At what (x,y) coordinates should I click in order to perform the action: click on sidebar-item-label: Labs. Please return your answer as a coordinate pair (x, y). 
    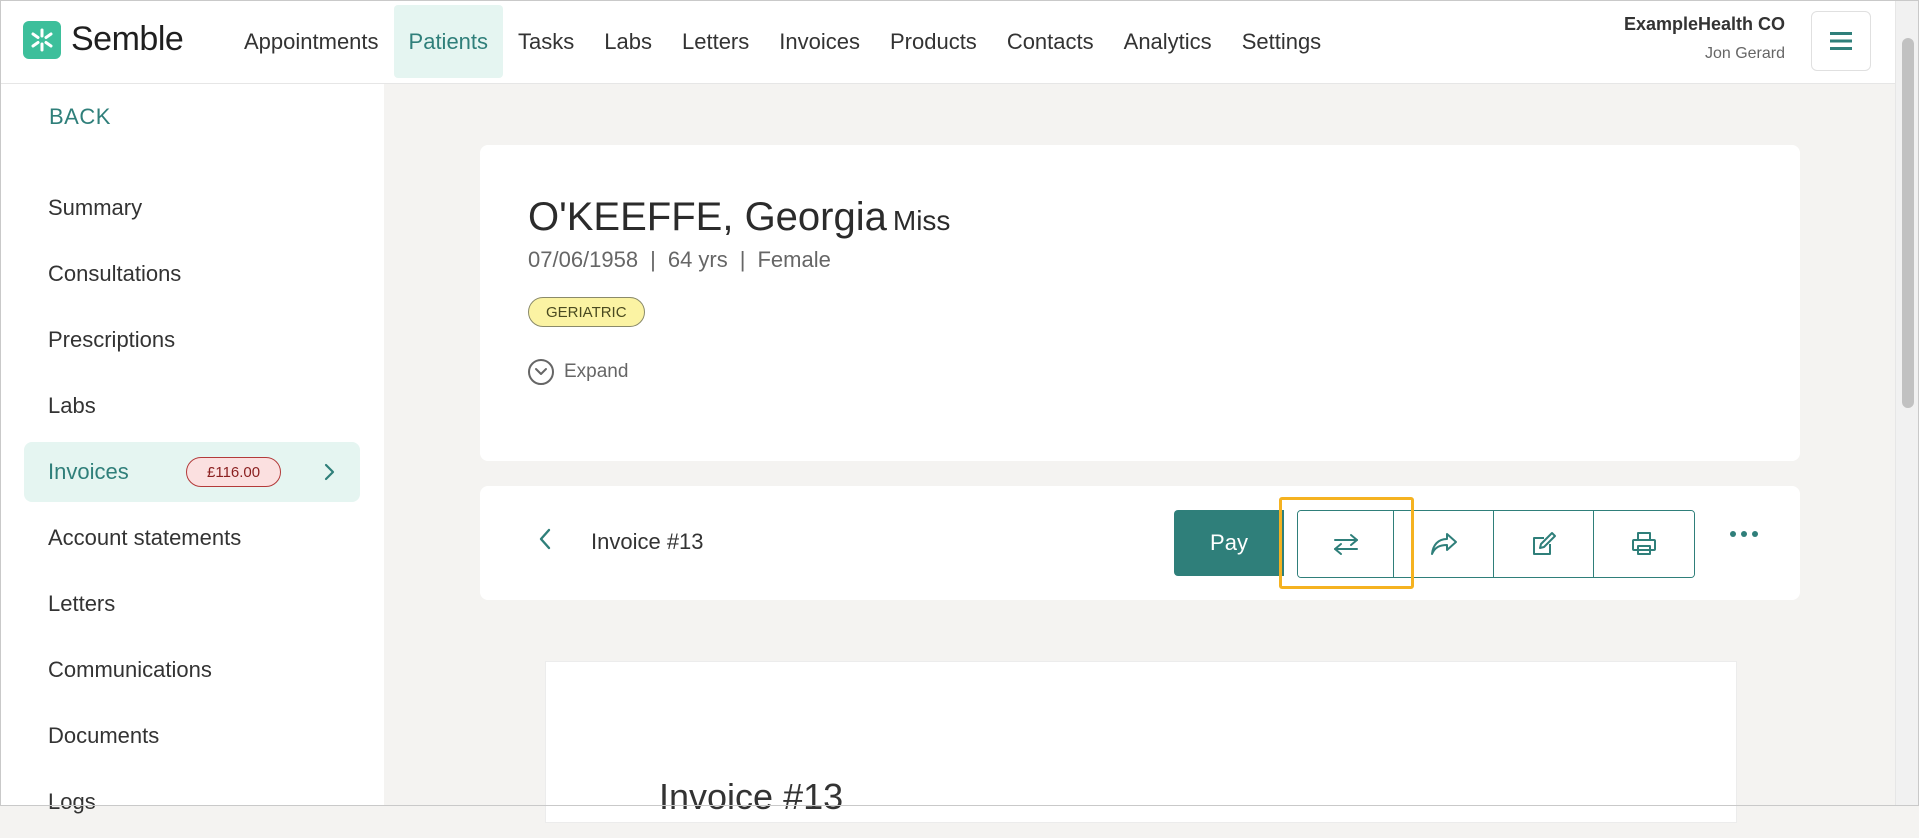
    Looking at the image, I should click on (72, 405).